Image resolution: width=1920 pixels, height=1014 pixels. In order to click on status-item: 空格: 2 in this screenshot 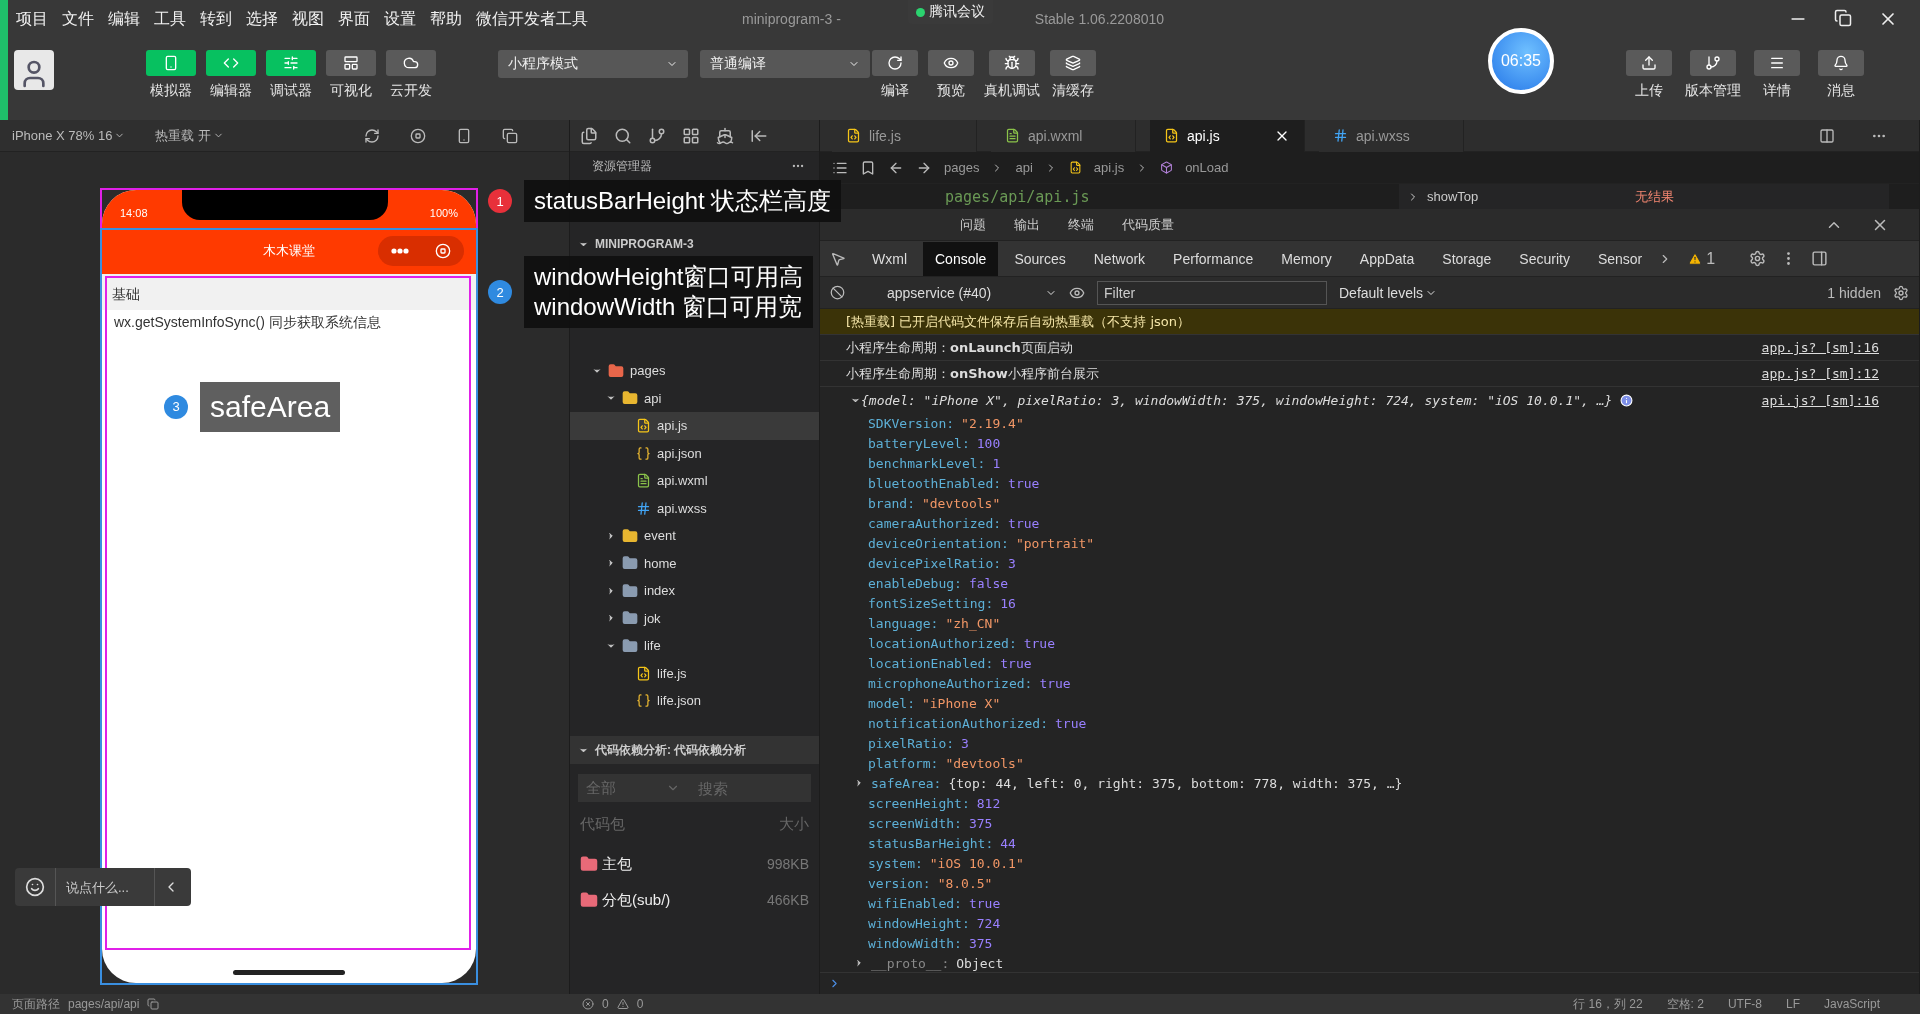, I will do `click(1685, 1004)`.